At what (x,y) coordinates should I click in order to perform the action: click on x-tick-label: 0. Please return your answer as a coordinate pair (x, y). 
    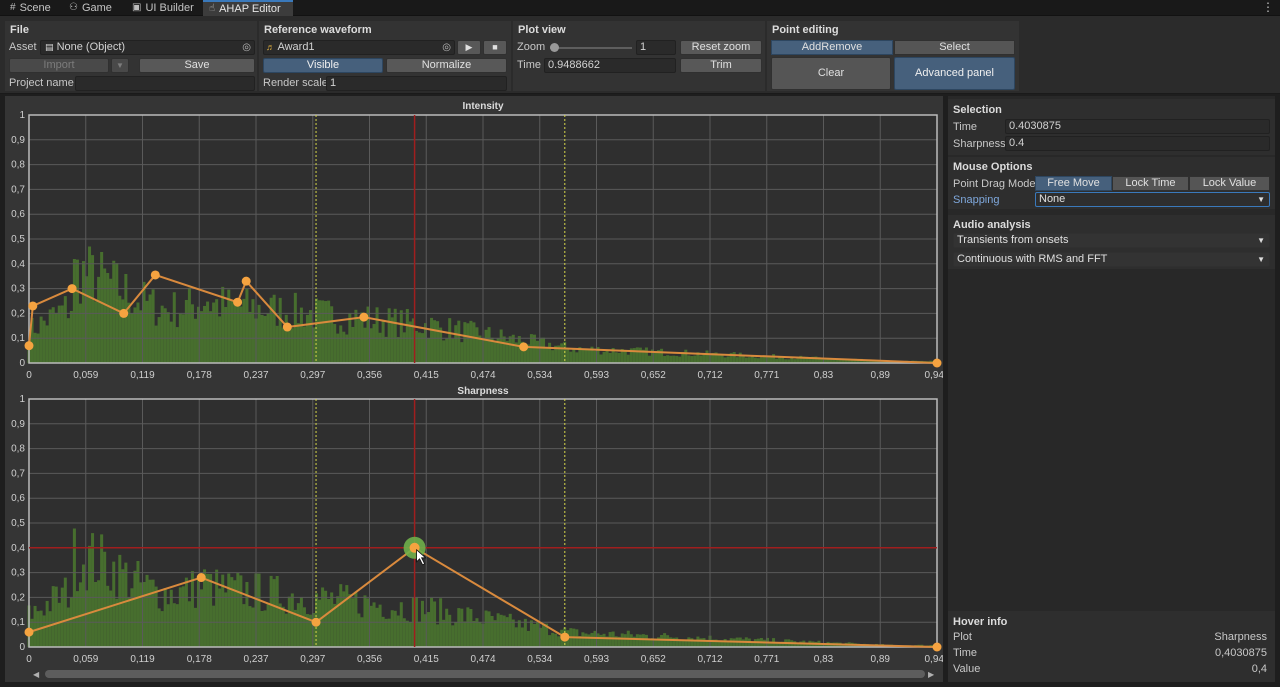
    Looking at the image, I should click on (29, 375).